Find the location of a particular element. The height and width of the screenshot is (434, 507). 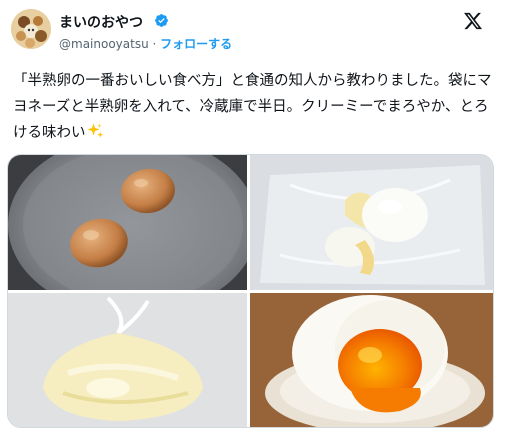

user-handle: @mainooyatsu is located at coordinates (104, 44).